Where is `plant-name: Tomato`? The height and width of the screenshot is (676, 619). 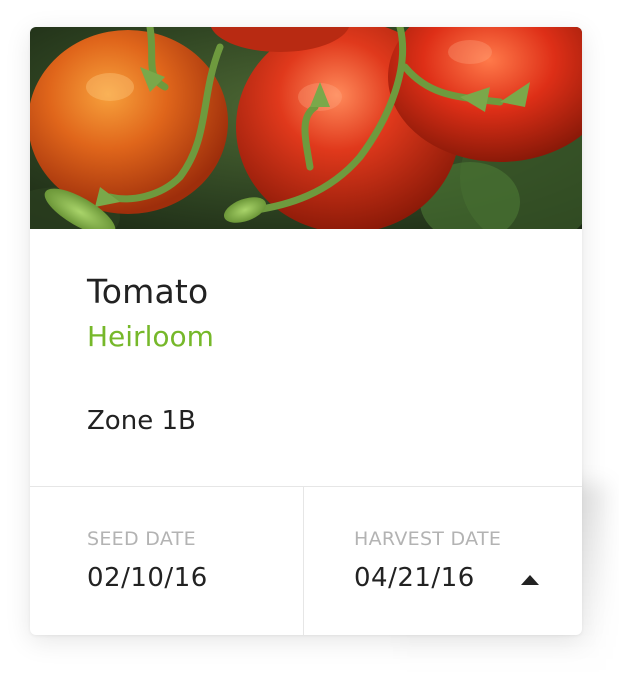 plant-name: Tomato is located at coordinates (148, 291).